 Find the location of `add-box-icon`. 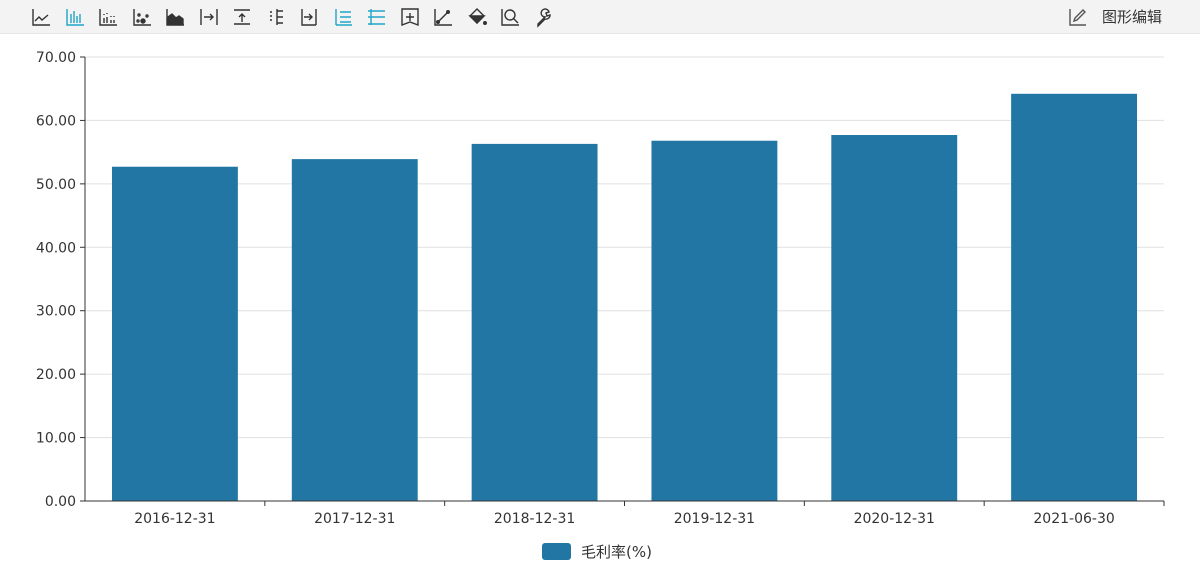

add-box-icon is located at coordinates (410, 17).